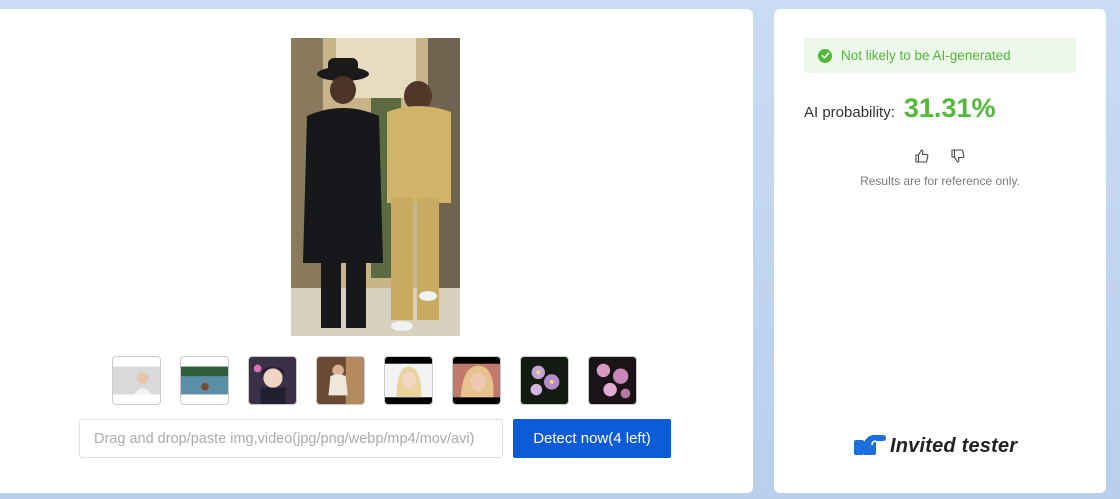  Describe the element at coordinates (940, 181) in the screenshot. I see `disclaimer-text: Results are for reference only.` at that location.